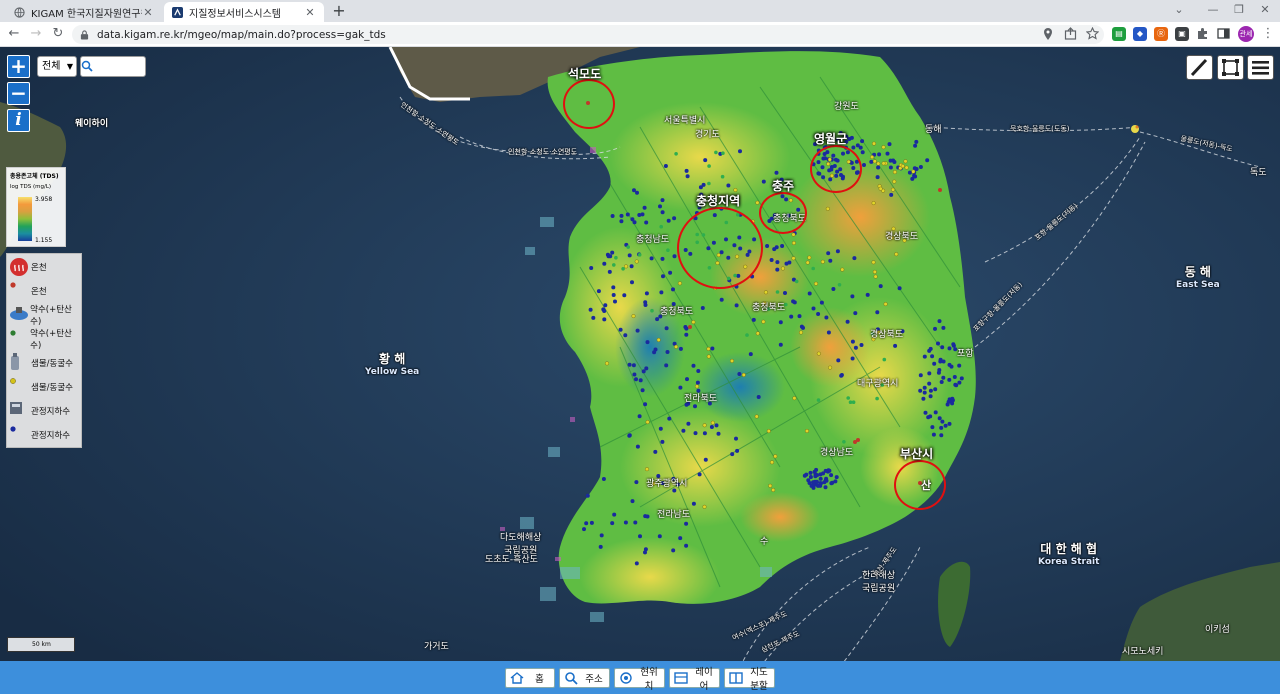 The image size is (1280, 694). I want to click on tab-search-icon: ⌄, so click(1179, 10).